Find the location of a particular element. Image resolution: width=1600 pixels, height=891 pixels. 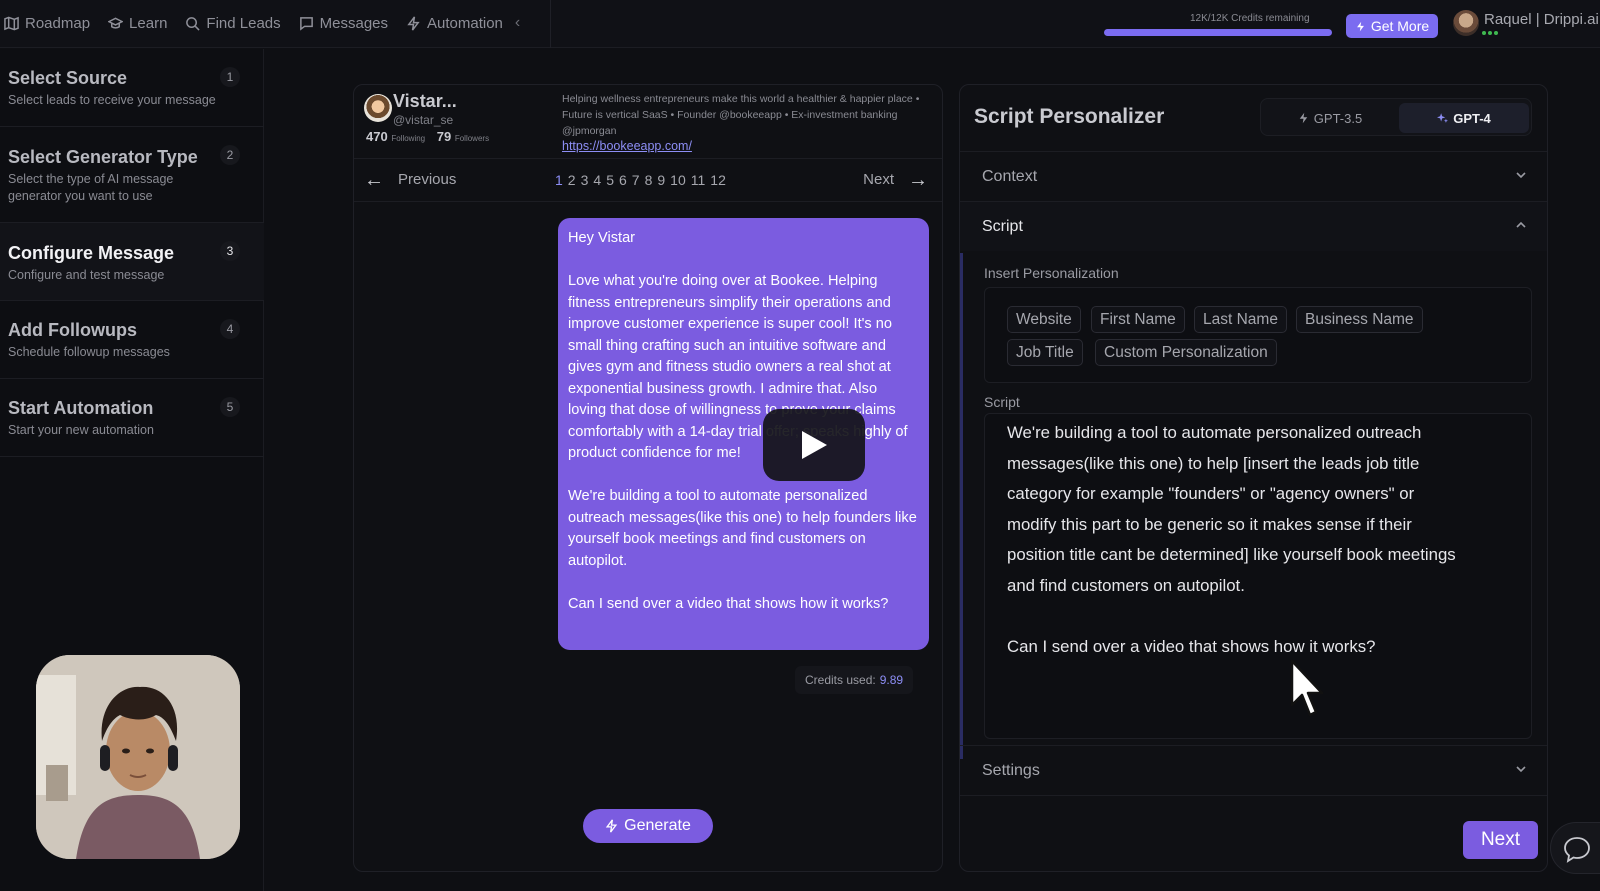

model-toggle: GPT-3.5 GPT-4 is located at coordinates (1396, 117).